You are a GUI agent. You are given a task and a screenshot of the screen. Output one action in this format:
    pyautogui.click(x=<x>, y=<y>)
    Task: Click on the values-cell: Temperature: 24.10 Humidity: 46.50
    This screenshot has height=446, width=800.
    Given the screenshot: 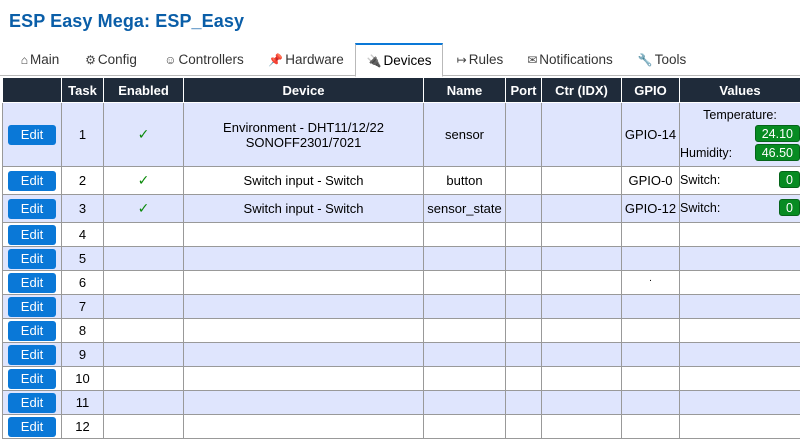 What is the action you would take?
    pyautogui.click(x=739, y=134)
    